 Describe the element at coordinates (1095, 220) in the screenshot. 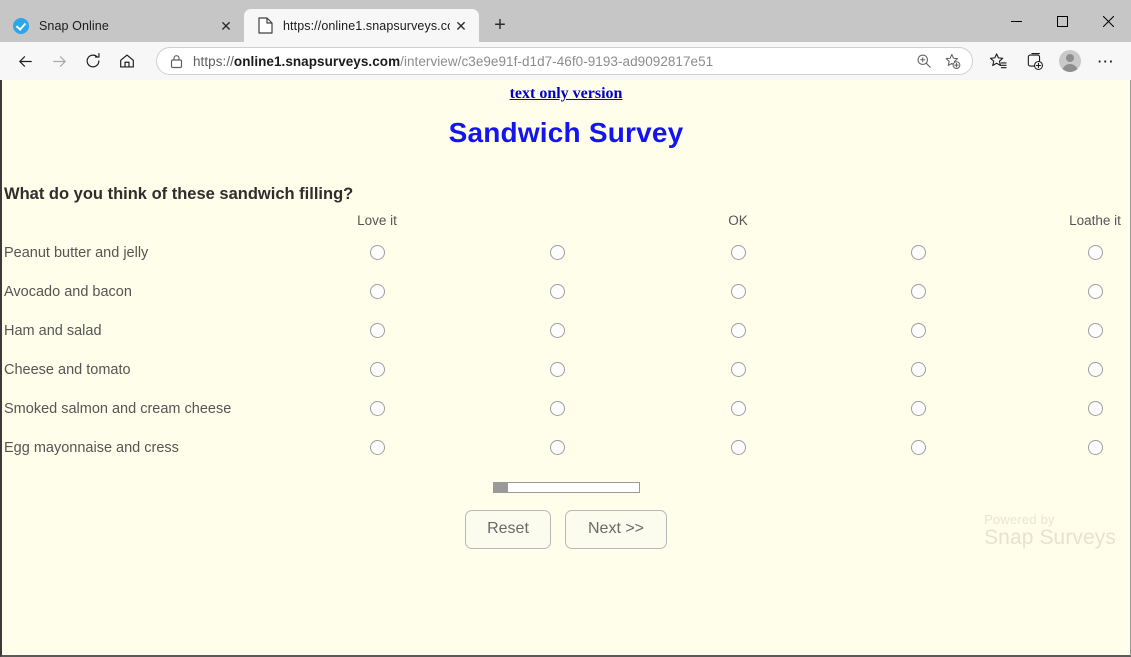

I see `scale-label: Loathe it` at that location.